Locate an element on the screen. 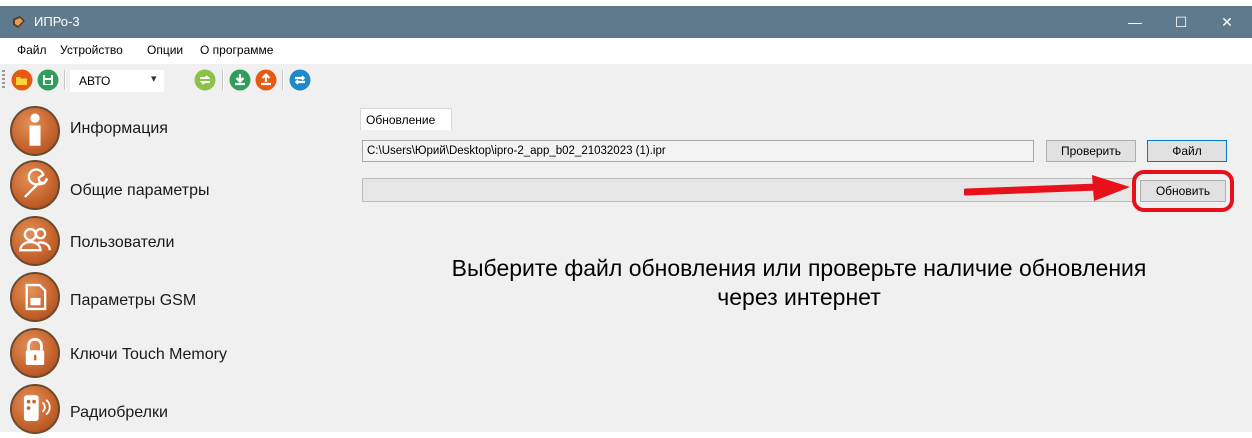  open-folder-icon is located at coordinates (22, 80).